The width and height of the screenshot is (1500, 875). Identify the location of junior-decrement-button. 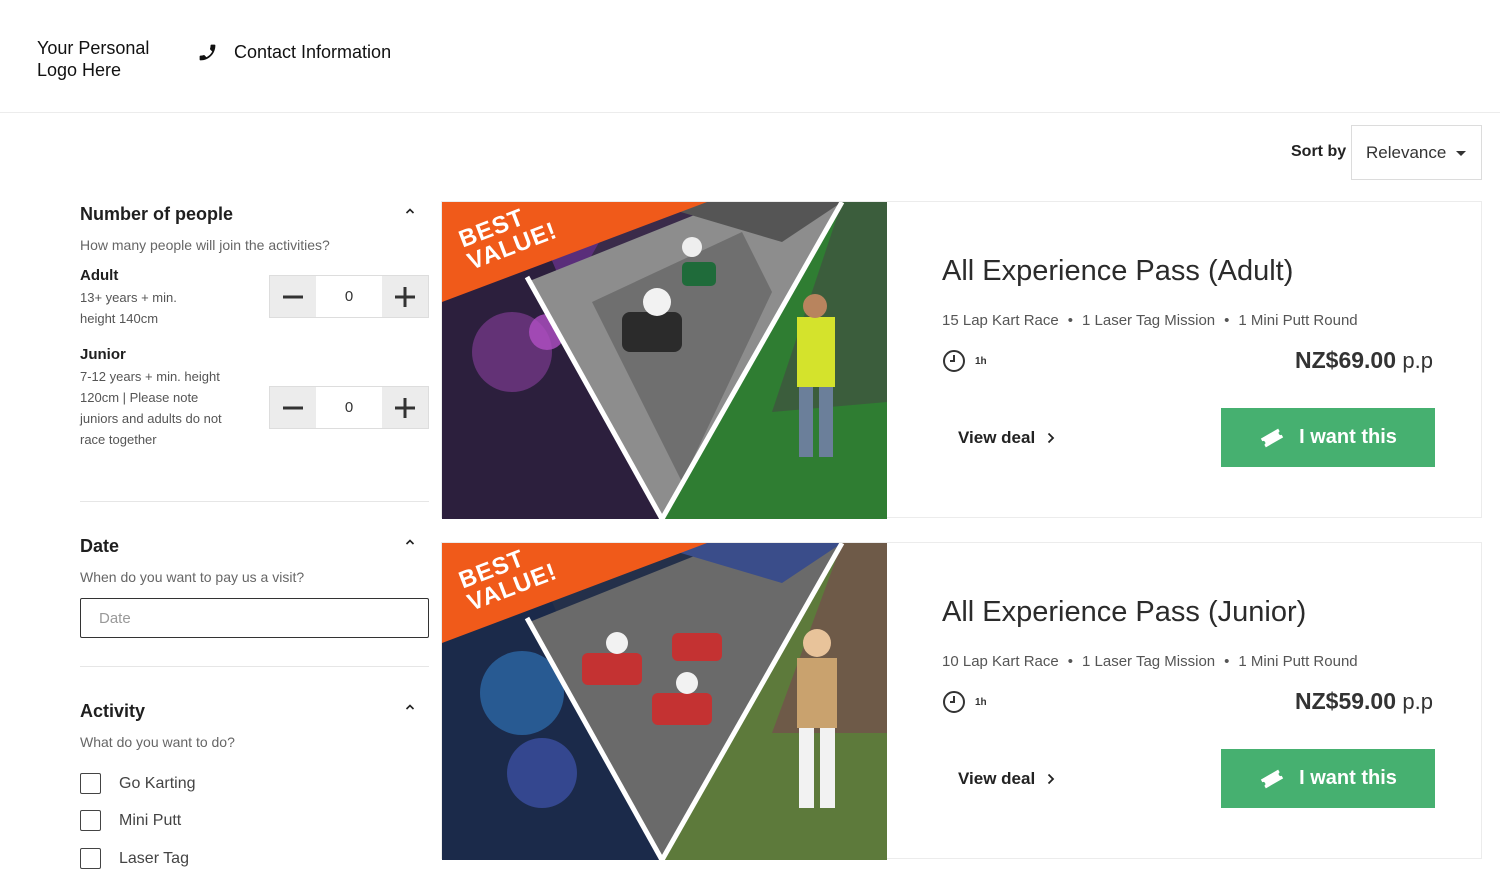
(293, 407).